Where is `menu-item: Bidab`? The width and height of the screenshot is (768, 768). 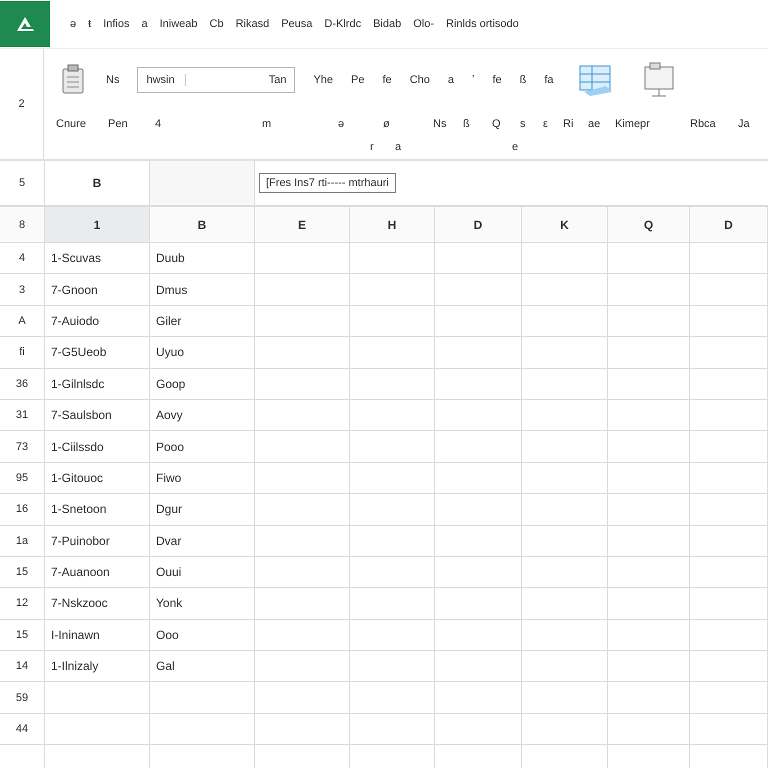
menu-item: Bidab is located at coordinates (387, 24).